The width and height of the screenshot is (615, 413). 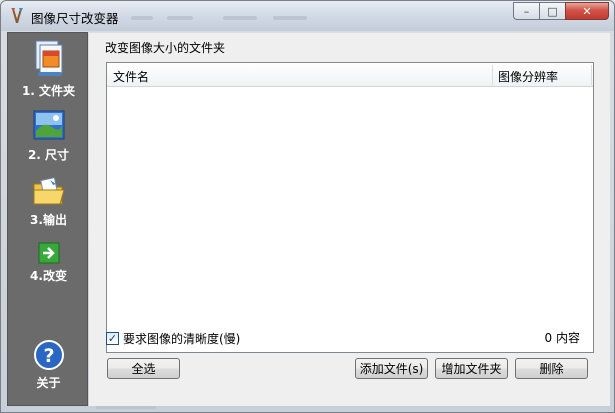 I want to click on close-button: ✕, so click(x=587, y=11).